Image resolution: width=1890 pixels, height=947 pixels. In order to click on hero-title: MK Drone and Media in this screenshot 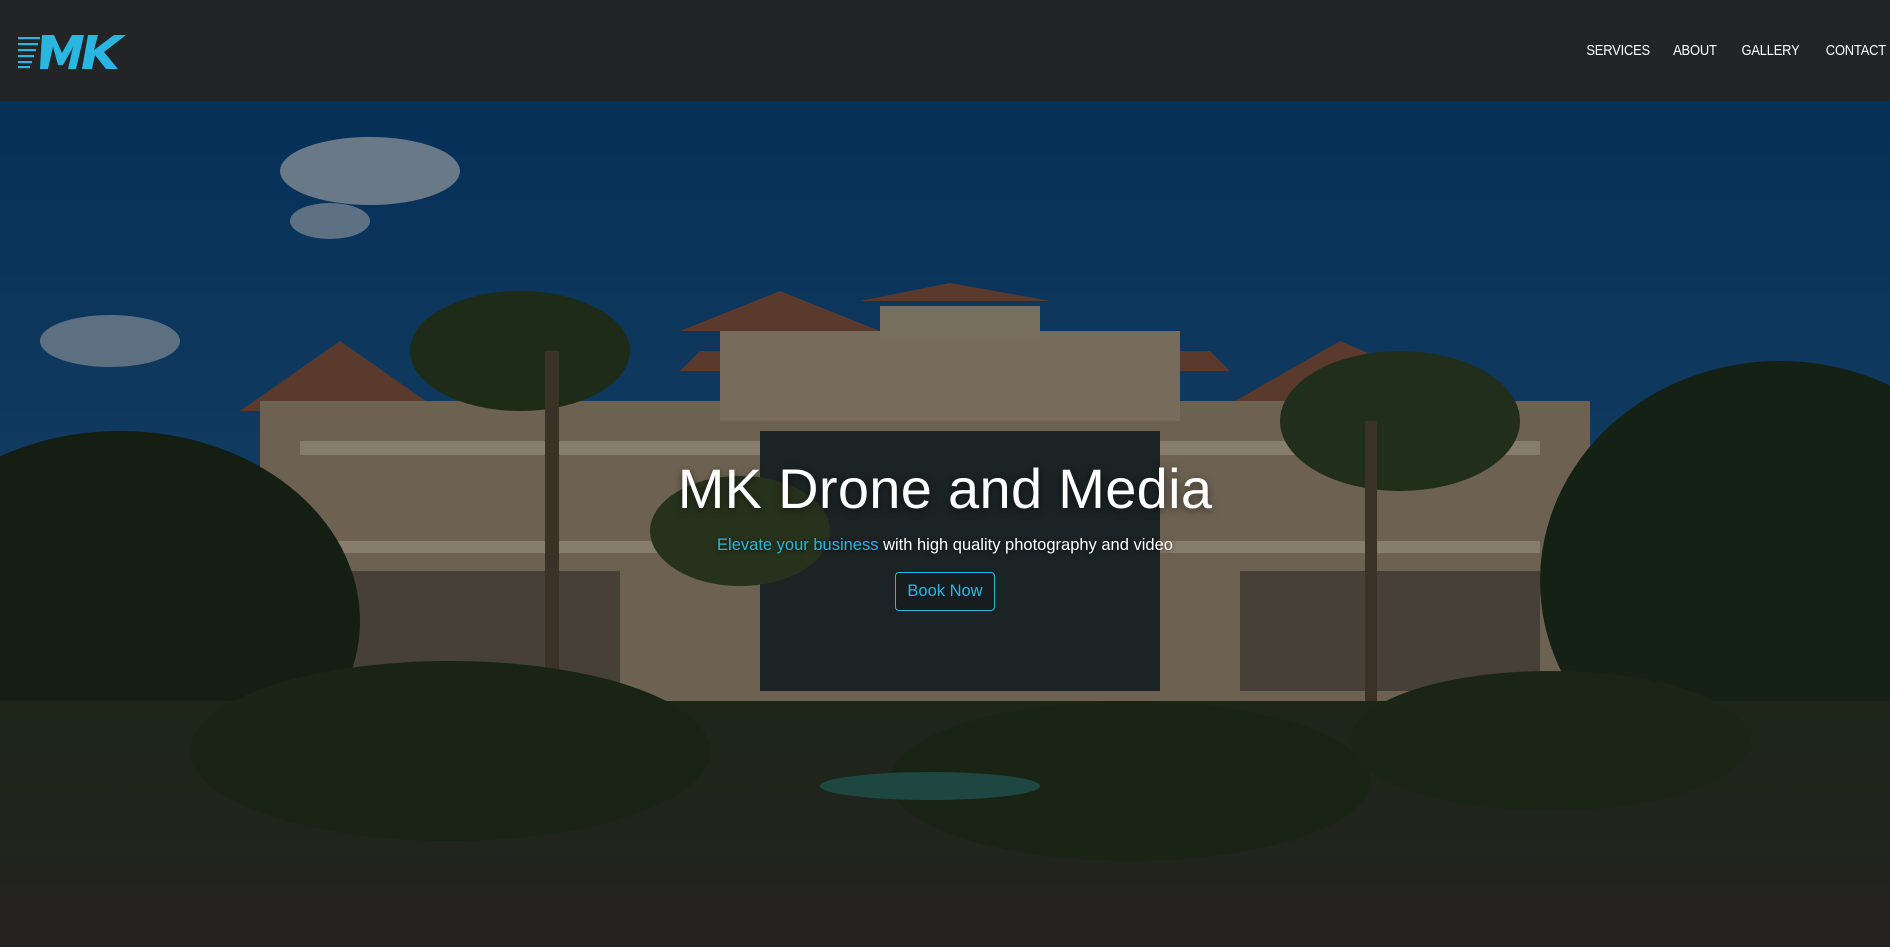, I will do `click(945, 488)`.